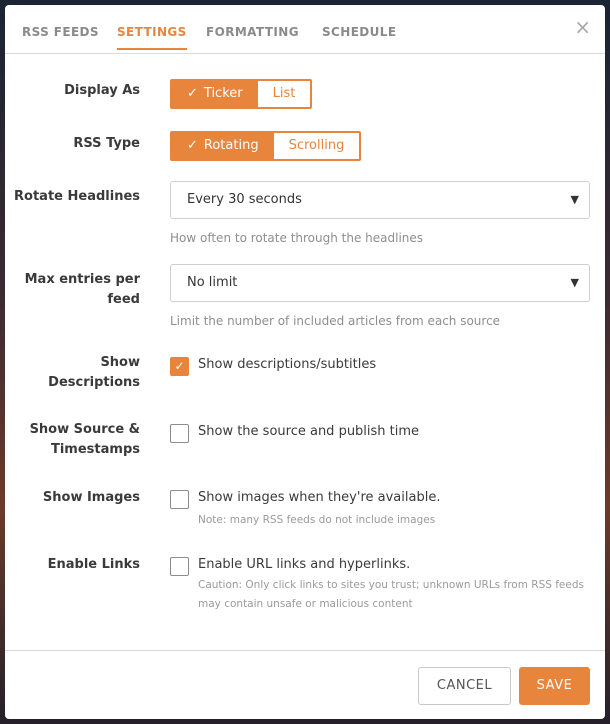 Image resolution: width=610 pixels, height=724 pixels. What do you see at coordinates (223, 146) in the screenshot?
I see `rss-type-rotating-button: ✓ Rotating` at bounding box center [223, 146].